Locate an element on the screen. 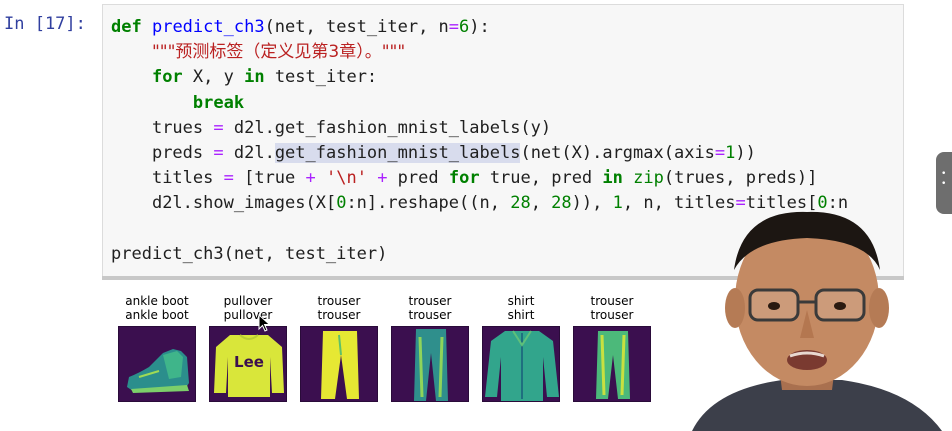 This screenshot has width=952, height=431. code-line-1: def predict_ch3(net, test_iter, n=6): is located at coordinates (300, 27).